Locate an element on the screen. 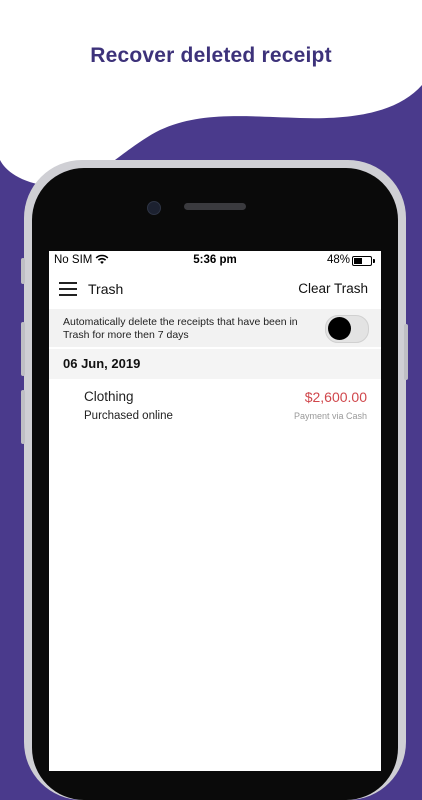  receipt-amount: $2,600.00 is located at coordinates (335, 397).